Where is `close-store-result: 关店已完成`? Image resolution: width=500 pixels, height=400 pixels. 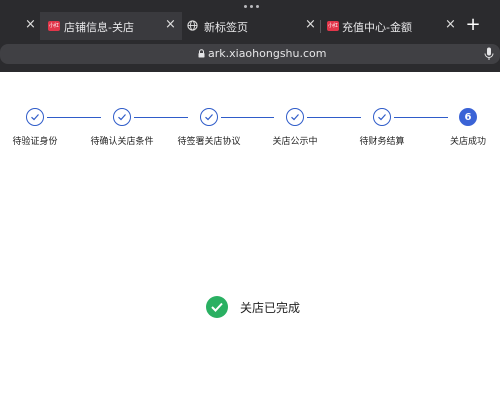
close-store-result: 关店已完成 is located at coordinates (253, 307).